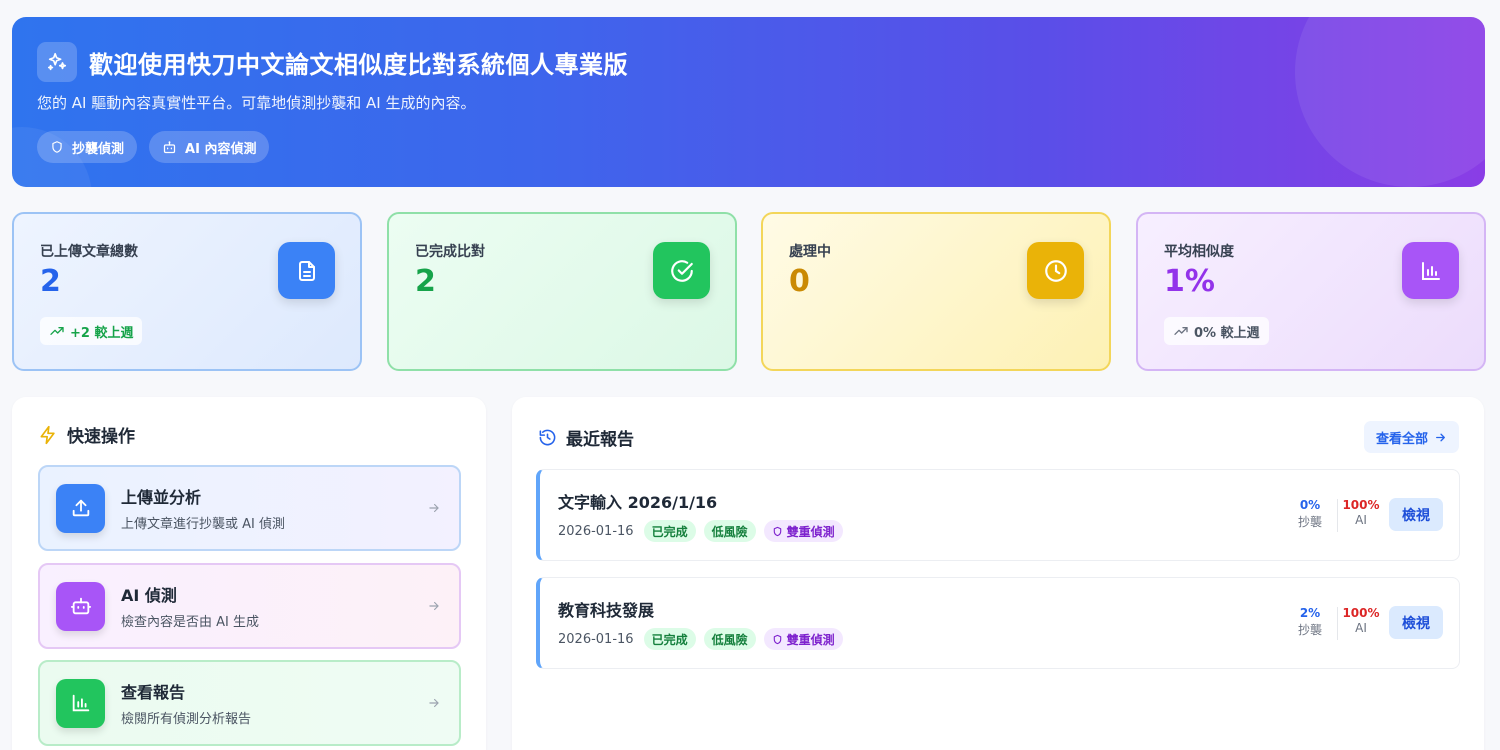 The image size is (1500, 750). I want to click on banner-tags: 抄襲偵測 AI 內容偵測, so click(153, 147).